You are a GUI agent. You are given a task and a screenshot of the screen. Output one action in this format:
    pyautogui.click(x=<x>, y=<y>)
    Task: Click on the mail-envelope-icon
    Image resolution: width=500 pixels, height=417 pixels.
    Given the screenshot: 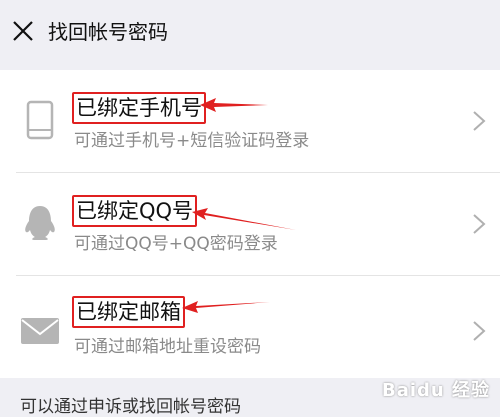 What is the action you would take?
    pyautogui.click(x=40, y=331)
    